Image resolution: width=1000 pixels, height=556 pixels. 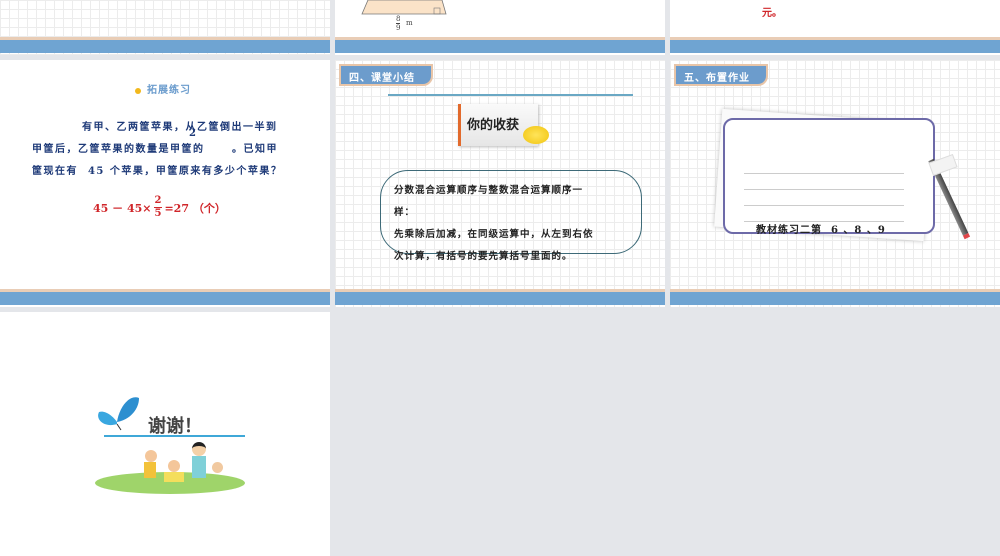 I want to click on butterfly-icon, so click(x=118, y=414).